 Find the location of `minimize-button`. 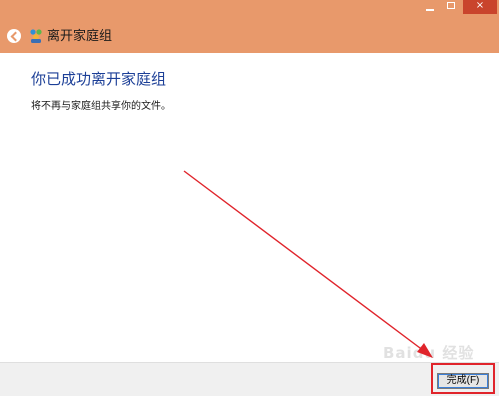

minimize-button is located at coordinates (430, 7).